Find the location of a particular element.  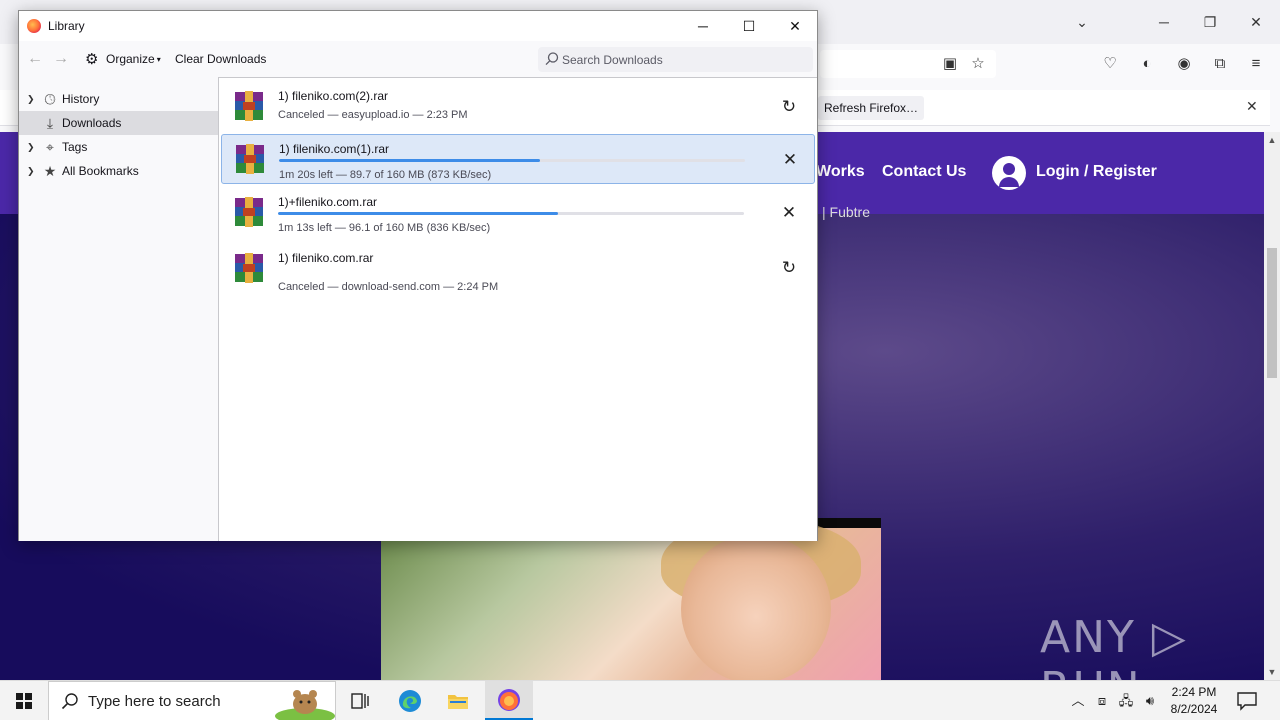

sidebar-item-history: ❯ 🕓︎ History is located at coordinates (118, 99).